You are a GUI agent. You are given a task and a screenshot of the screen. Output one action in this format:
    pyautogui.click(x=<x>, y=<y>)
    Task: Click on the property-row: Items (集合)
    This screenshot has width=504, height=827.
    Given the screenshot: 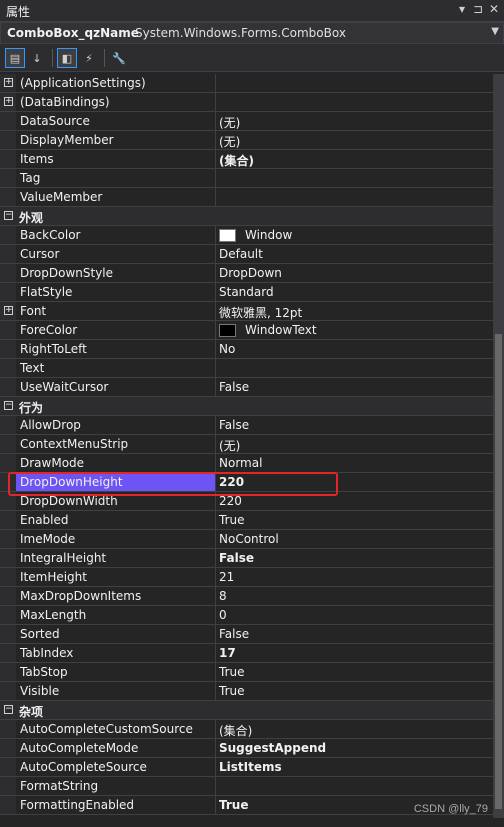 What is the action you would take?
    pyautogui.click(x=246, y=159)
    